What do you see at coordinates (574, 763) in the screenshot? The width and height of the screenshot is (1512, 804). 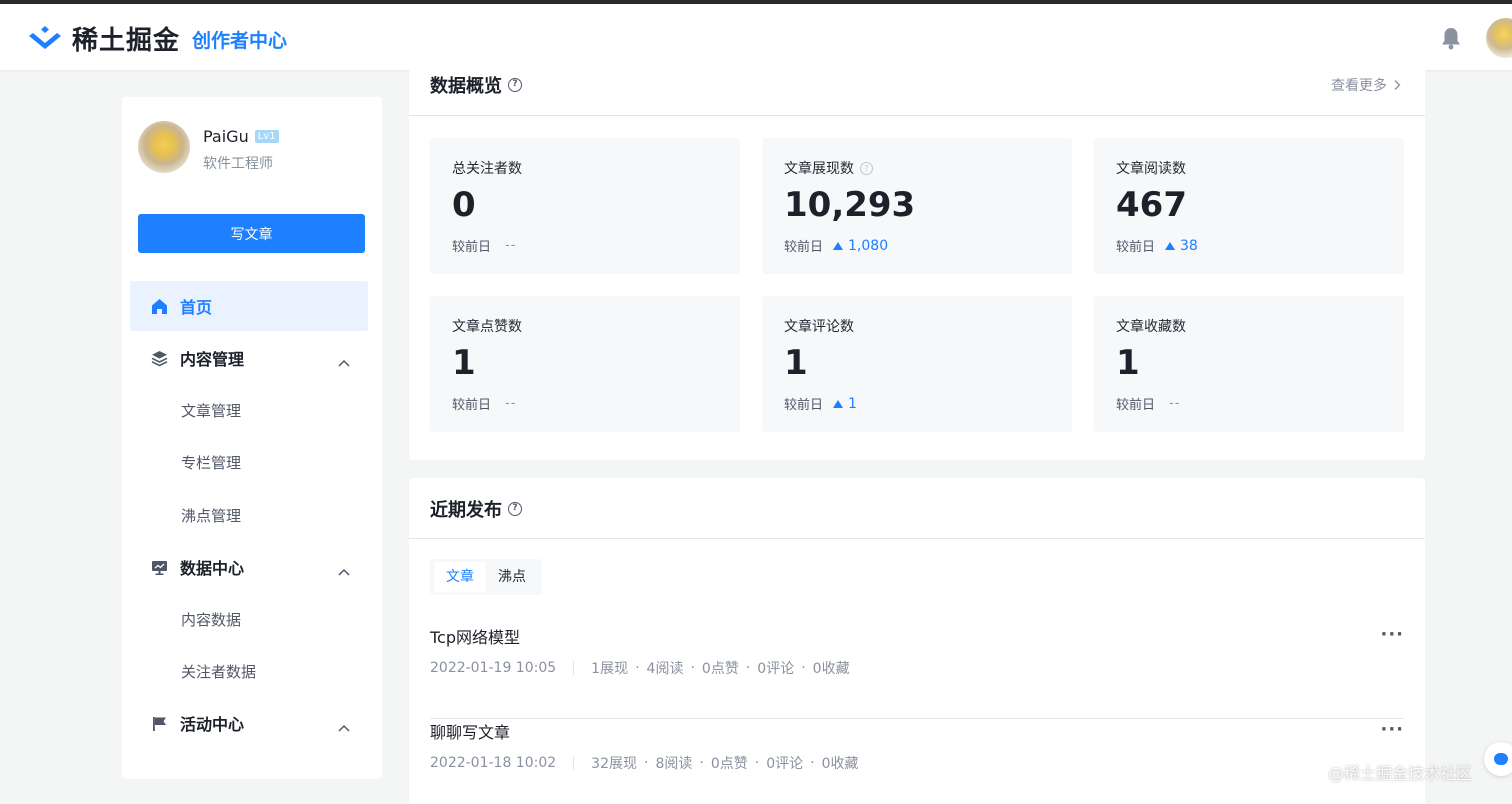 I see `meta-separator` at bounding box center [574, 763].